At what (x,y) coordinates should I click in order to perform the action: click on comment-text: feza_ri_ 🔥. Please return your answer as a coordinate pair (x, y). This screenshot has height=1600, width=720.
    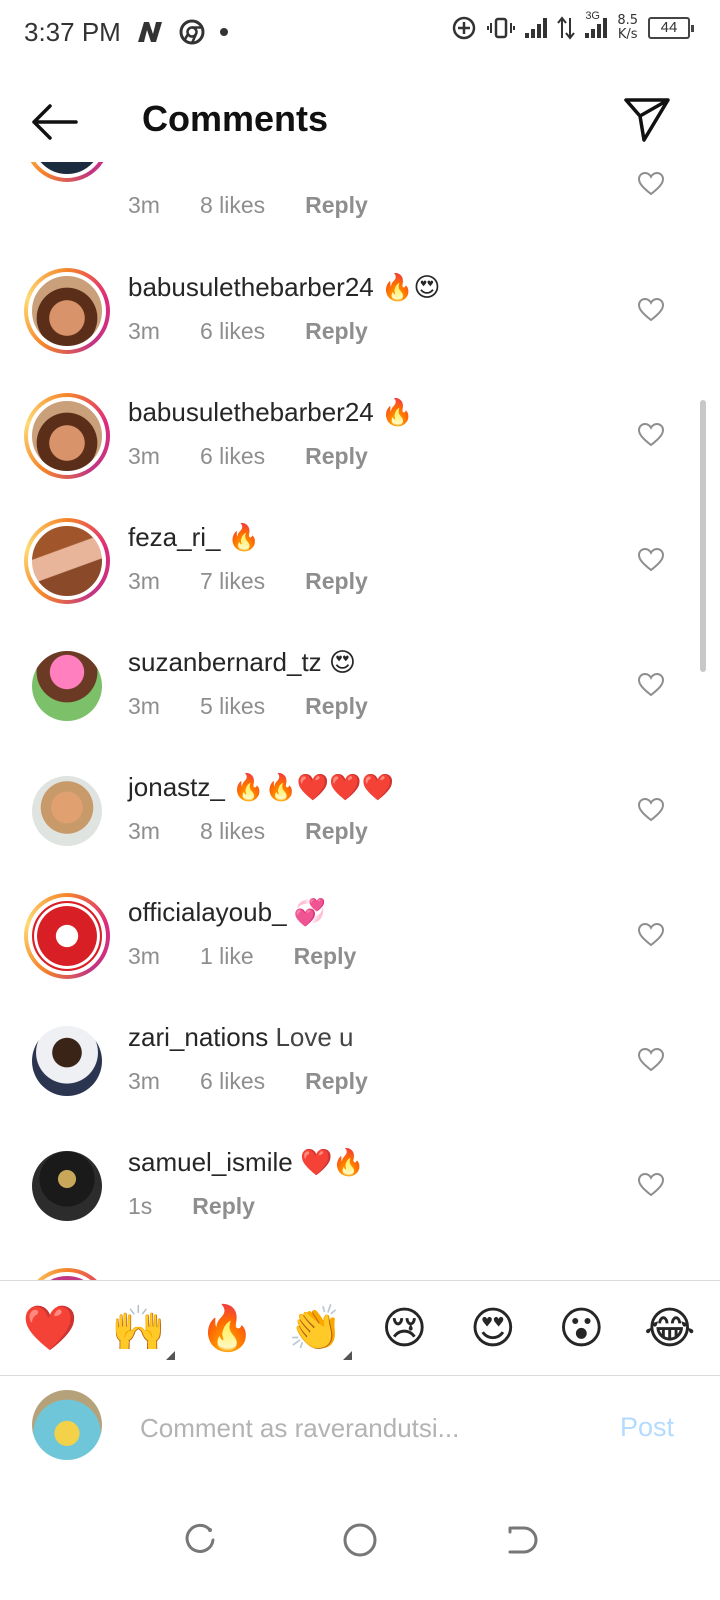
    Looking at the image, I should click on (194, 537).